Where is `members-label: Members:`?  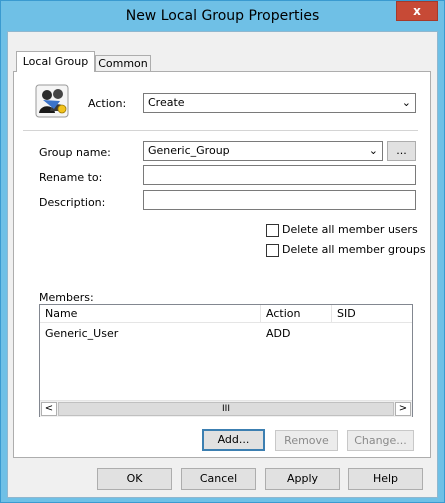 members-label: Members: is located at coordinates (66, 297).